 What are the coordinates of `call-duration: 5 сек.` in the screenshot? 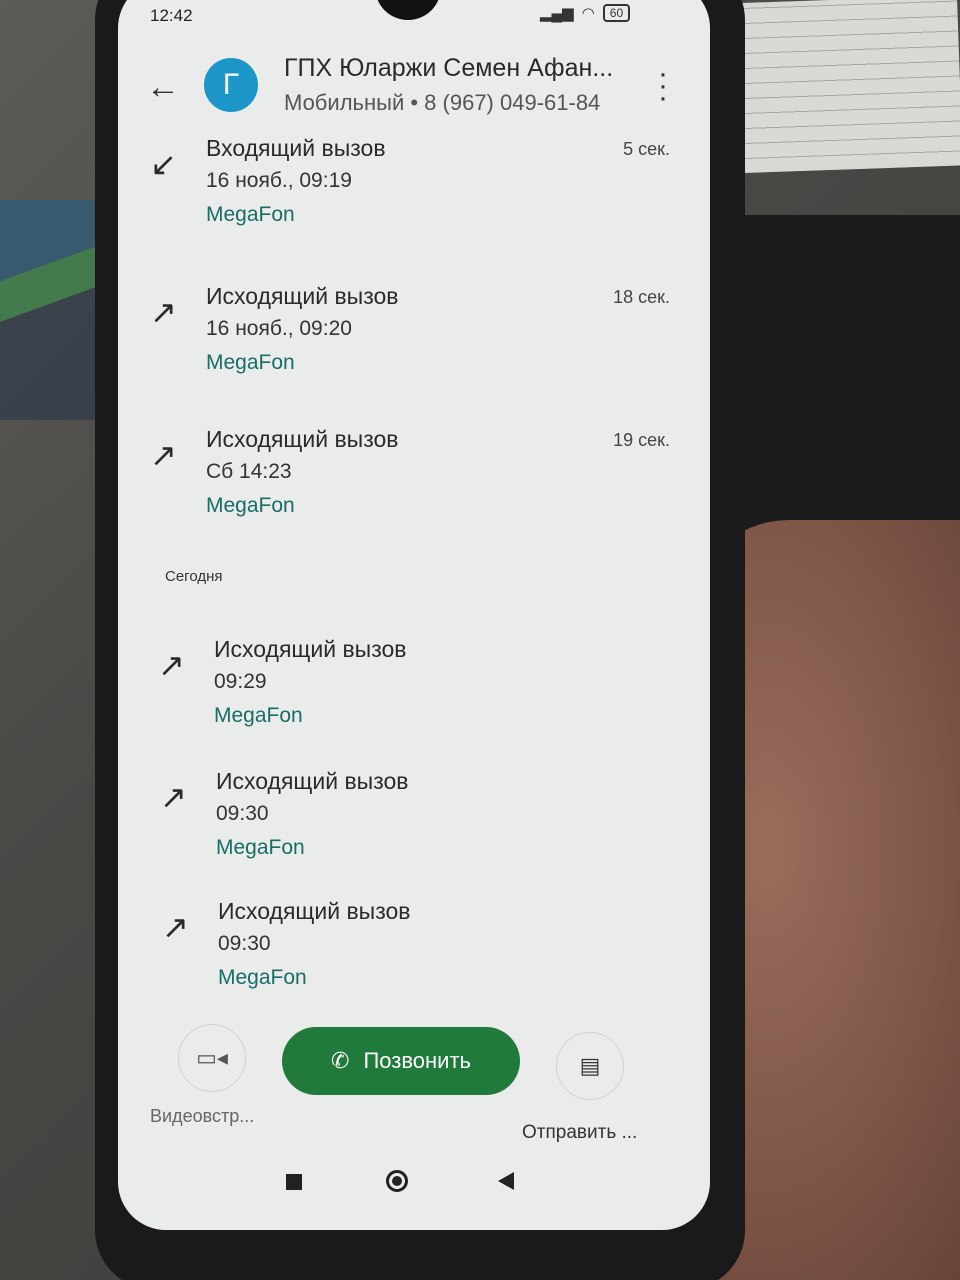 It's located at (646, 149).